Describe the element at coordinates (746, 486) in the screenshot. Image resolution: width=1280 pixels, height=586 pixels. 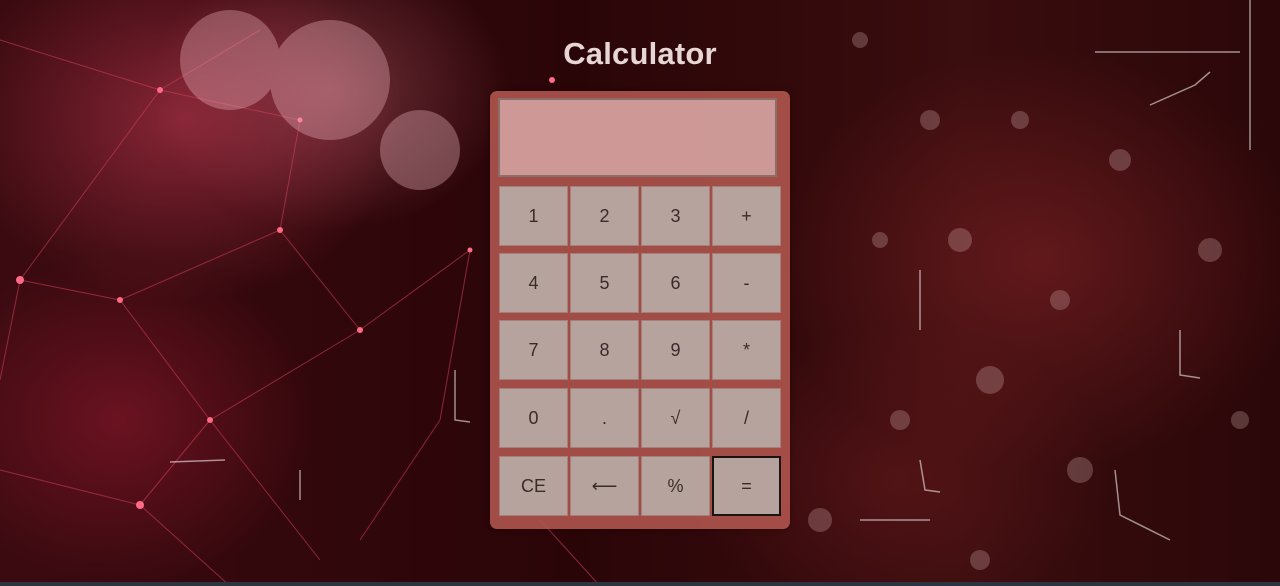
I see `key-equals: =` at that location.